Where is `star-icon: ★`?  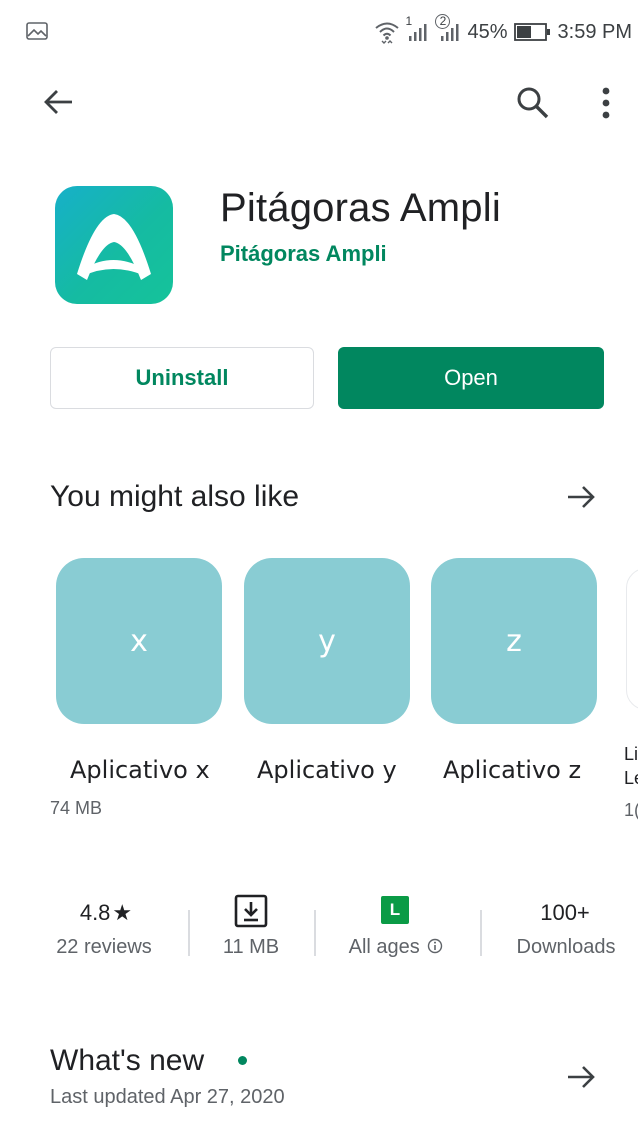 star-icon: ★ is located at coordinates (122, 912).